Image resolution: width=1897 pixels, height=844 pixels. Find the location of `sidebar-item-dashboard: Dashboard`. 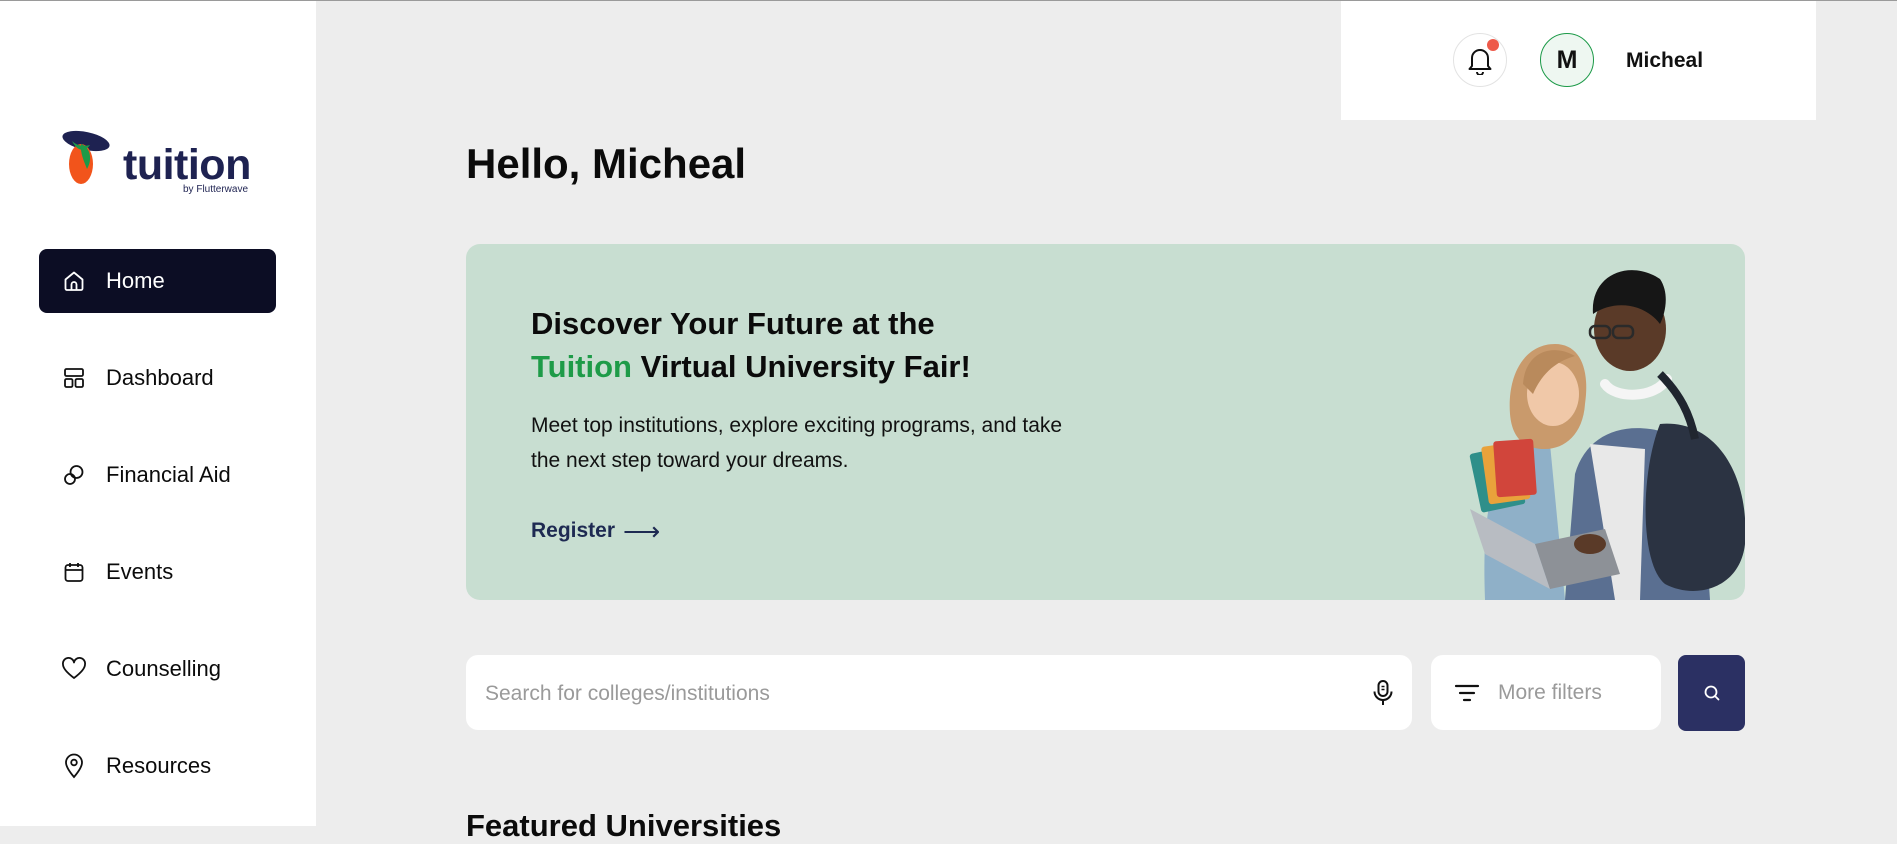

sidebar-item-dashboard: Dashboard is located at coordinates (157, 378).